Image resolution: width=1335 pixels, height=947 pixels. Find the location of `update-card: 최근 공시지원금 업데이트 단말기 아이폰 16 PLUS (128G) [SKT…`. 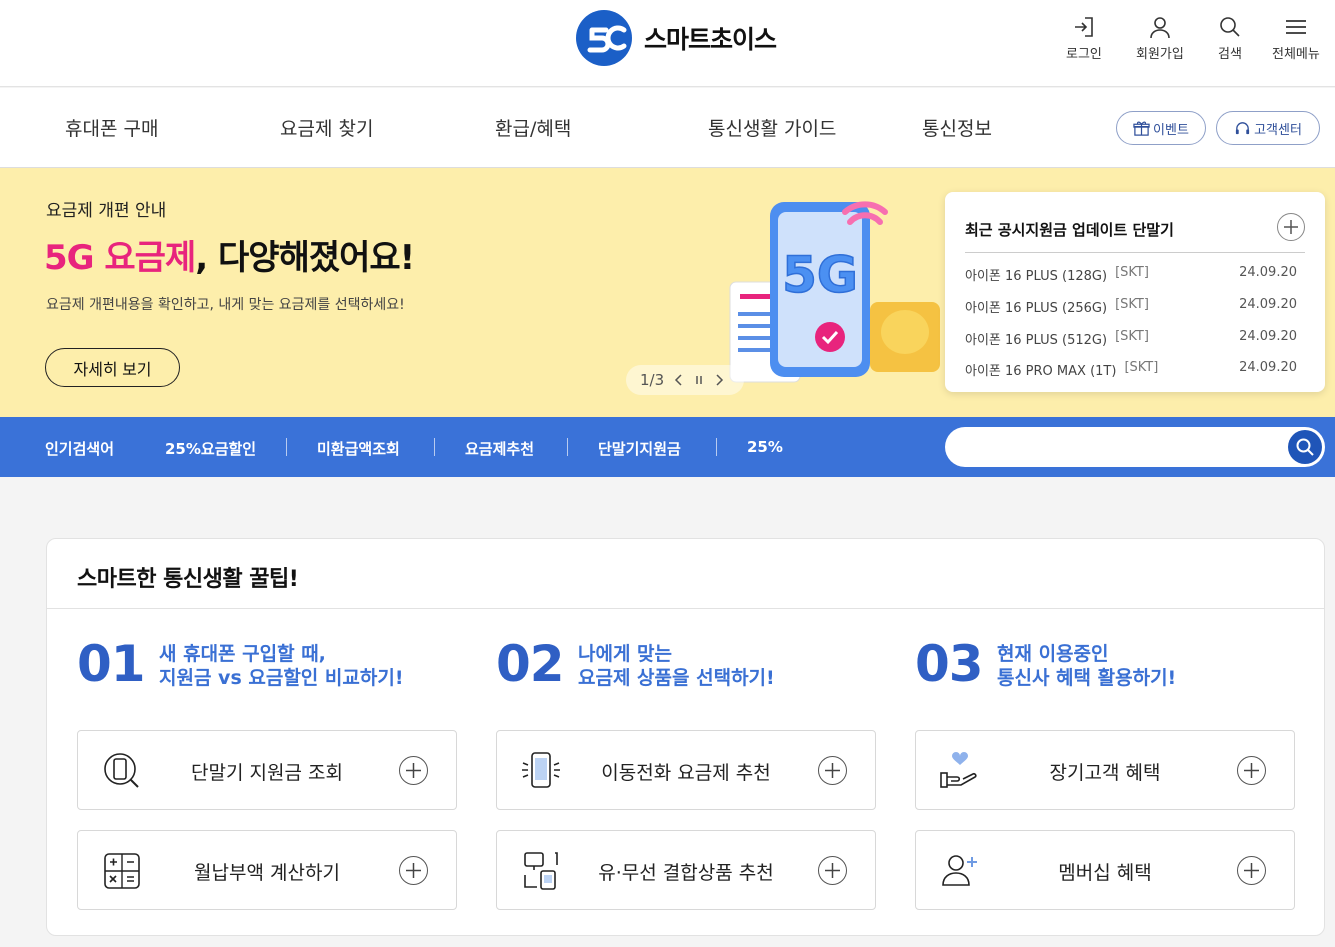

update-card: 최근 공시지원금 업데이트 단말기 아이폰 16 PLUS (128G) [SKT… is located at coordinates (1135, 292).